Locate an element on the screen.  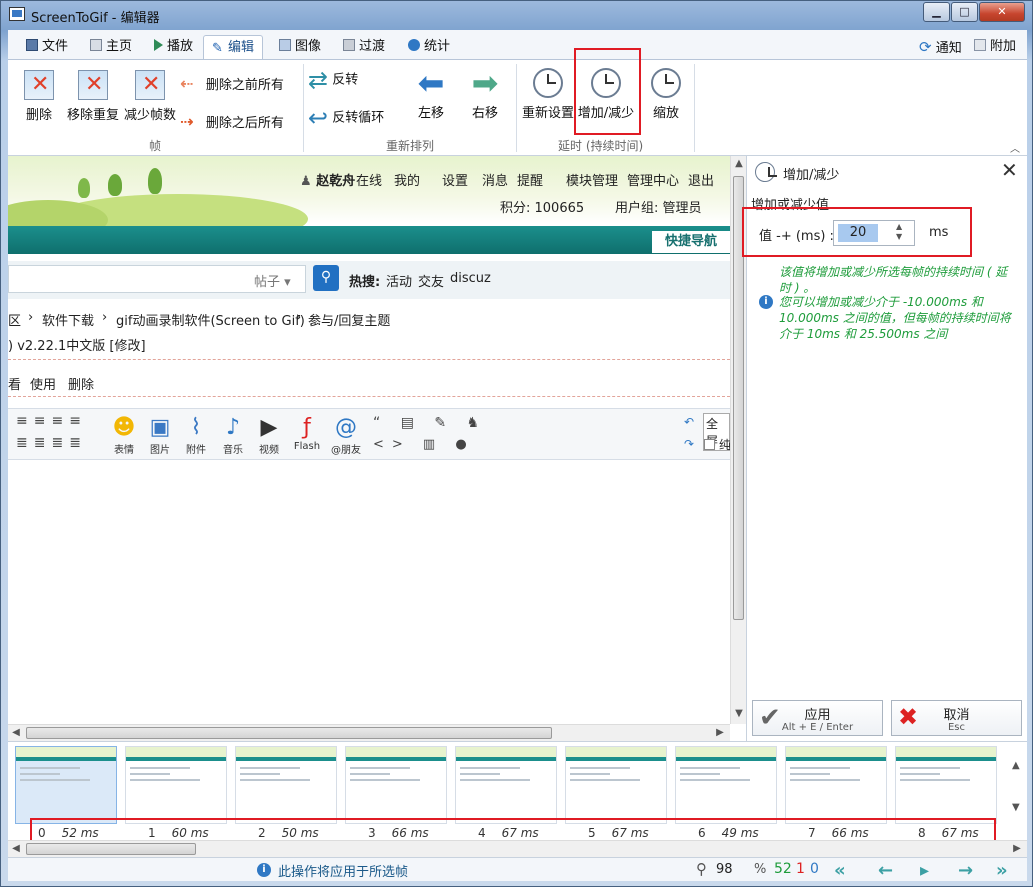
attachment-button: ⌇ 附件 is located at coordinates (196, 435).